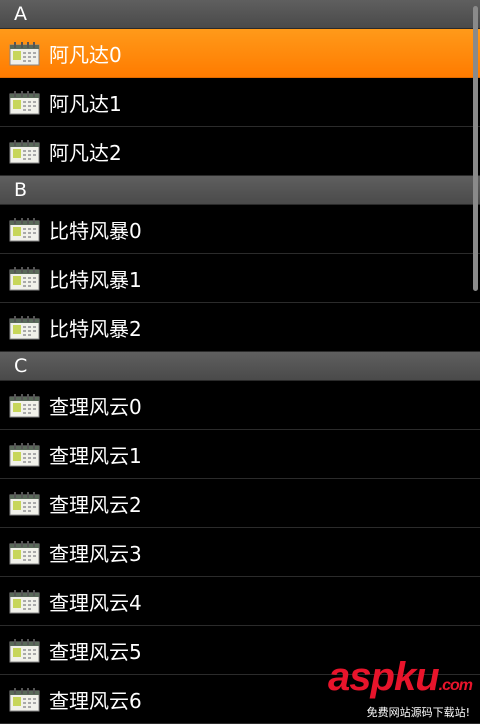 This screenshot has width=480, height=724. I want to click on list-item: 比特风暴1, so click(240, 278).